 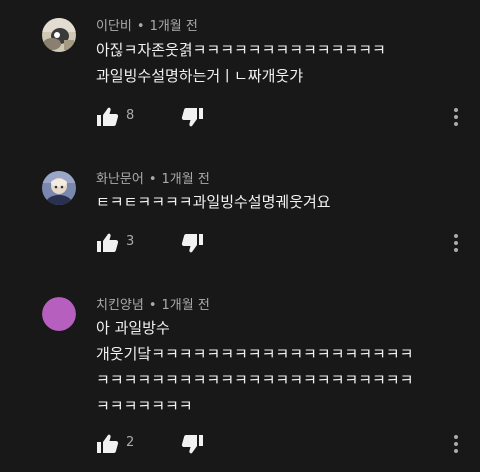 I want to click on like-count: 2, so click(x=130, y=442).